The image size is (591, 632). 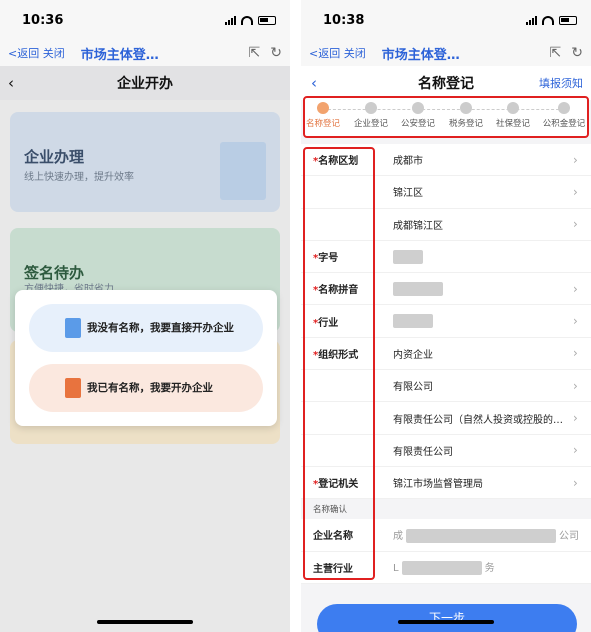 I want to click on filing-guide-link: 填报须知, so click(x=561, y=83).